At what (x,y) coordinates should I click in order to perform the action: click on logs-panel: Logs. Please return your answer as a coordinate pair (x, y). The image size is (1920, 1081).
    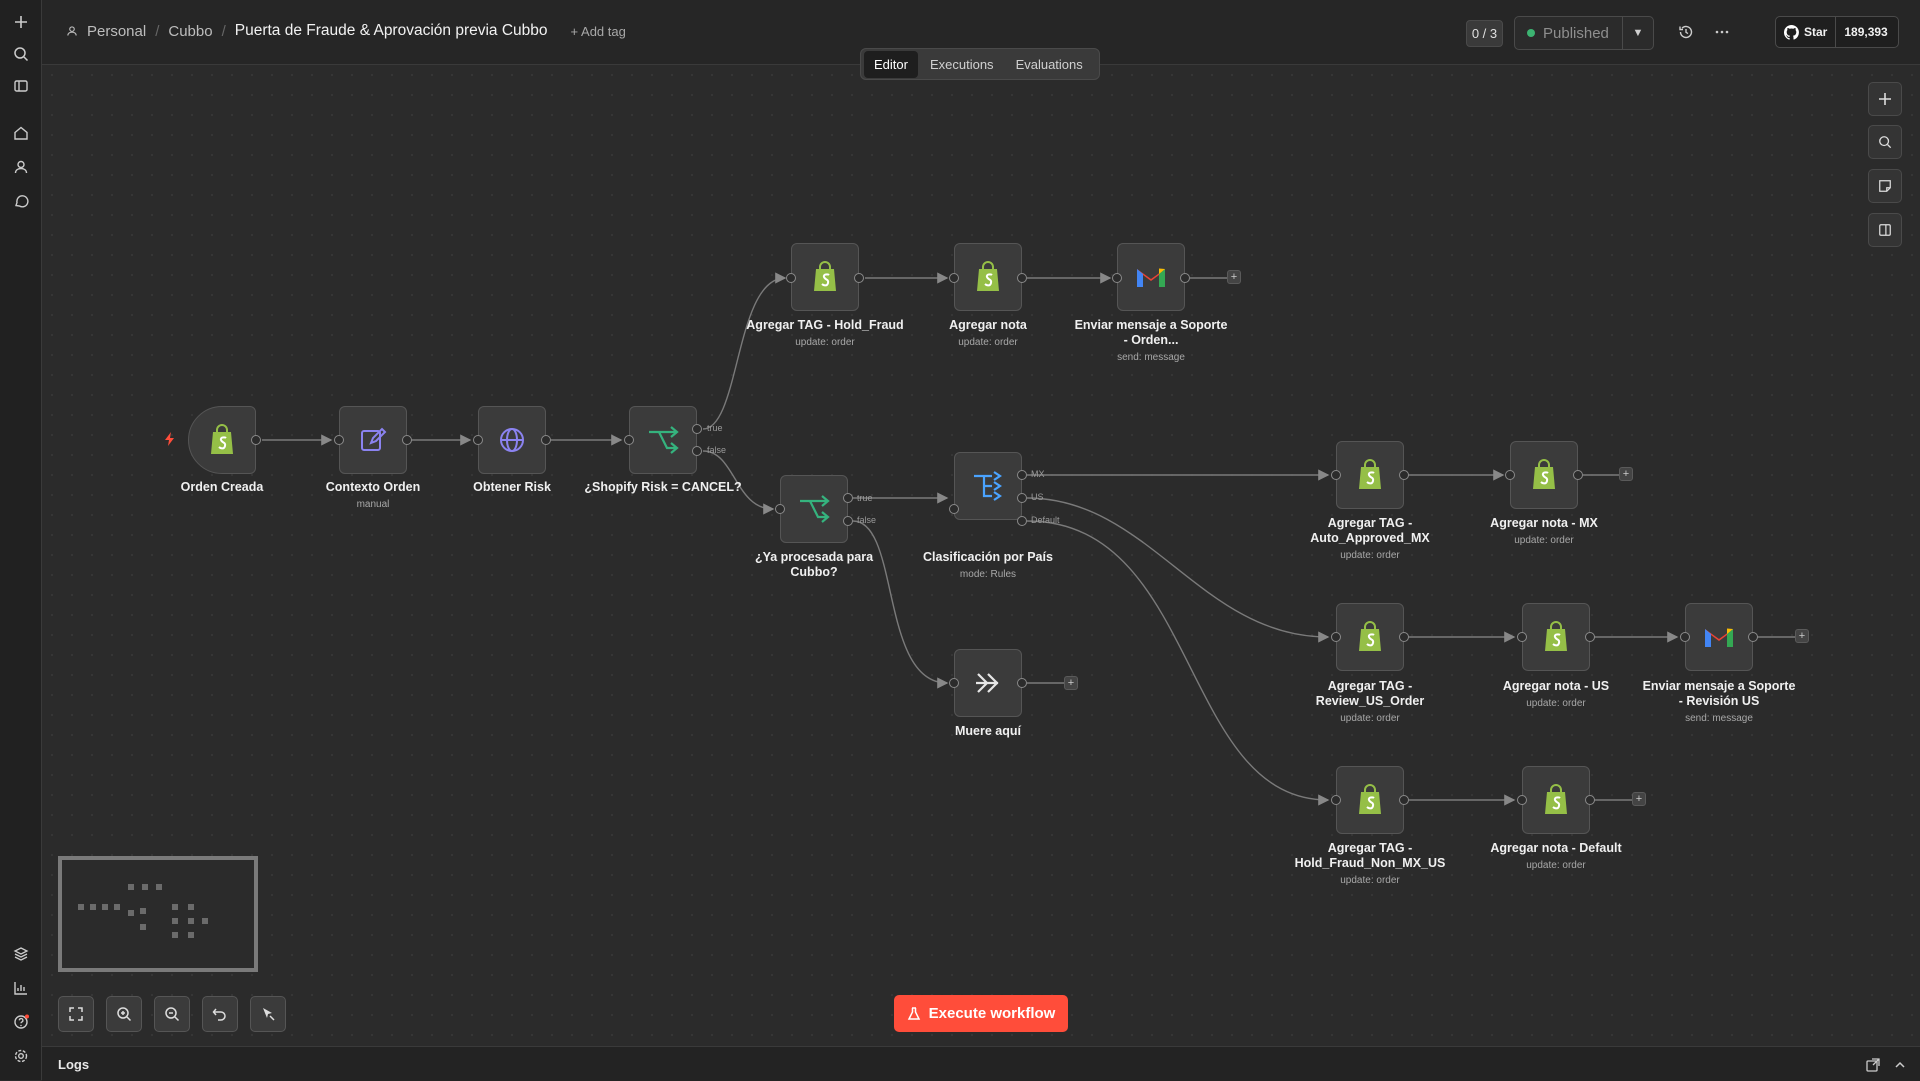
    Looking at the image, I should click on (981, 1063).